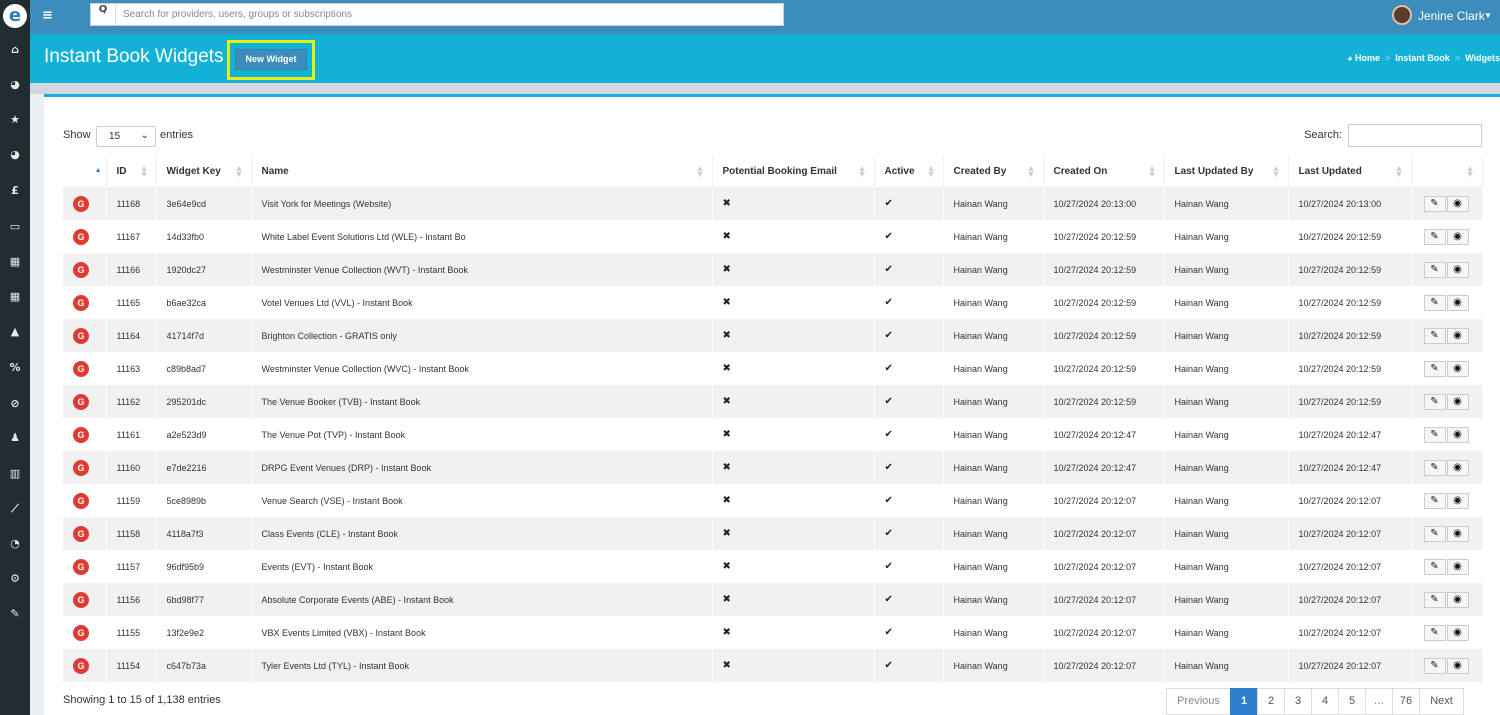 This screenshot has width=1500, height=715. What do you see at coordinates (15, 296) in the screenshot?
I see `calendar-grid-icon: ▦` at bounding box center [15, 296].